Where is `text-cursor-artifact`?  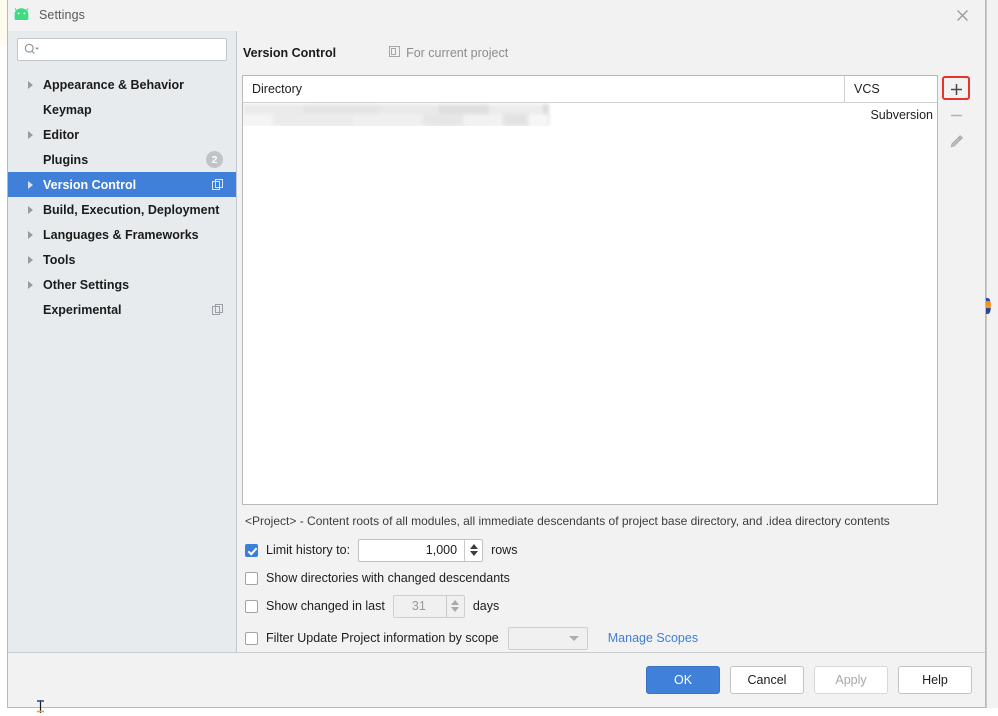
text-cursor-artifact is located at coordinates (40, 706).